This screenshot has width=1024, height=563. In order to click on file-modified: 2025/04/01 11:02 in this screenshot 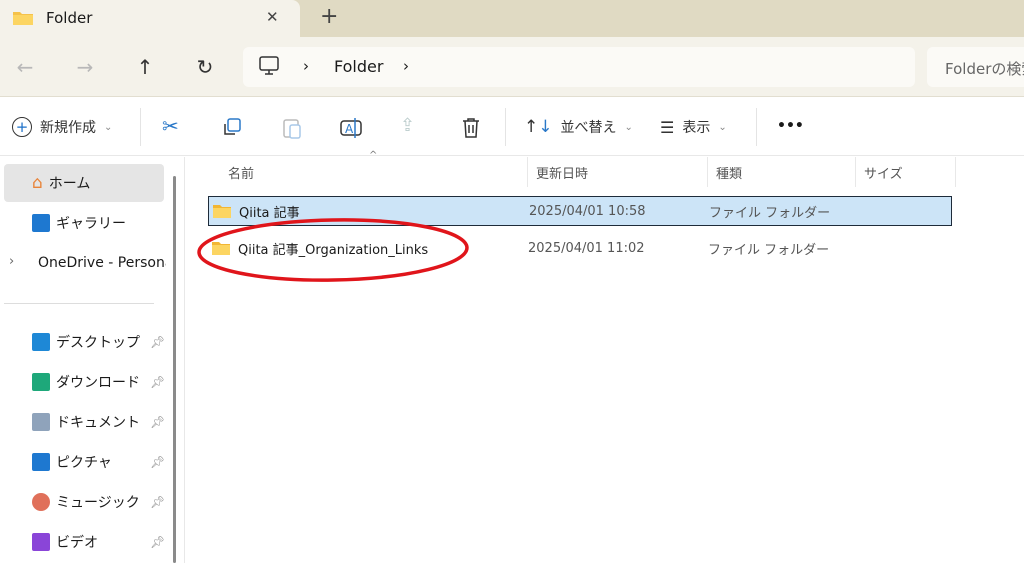, I will do `click(586, 248)`.